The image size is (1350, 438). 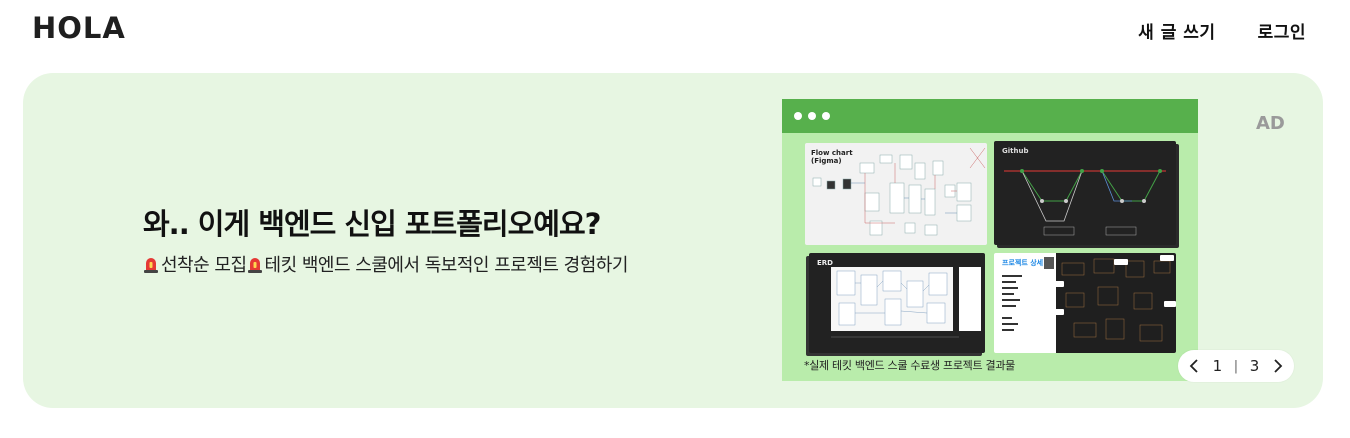 What do you see at coordinates (1089, 303) in the screenshot?
I see `project-detail-diagram` at bounding box center [1089, 303].